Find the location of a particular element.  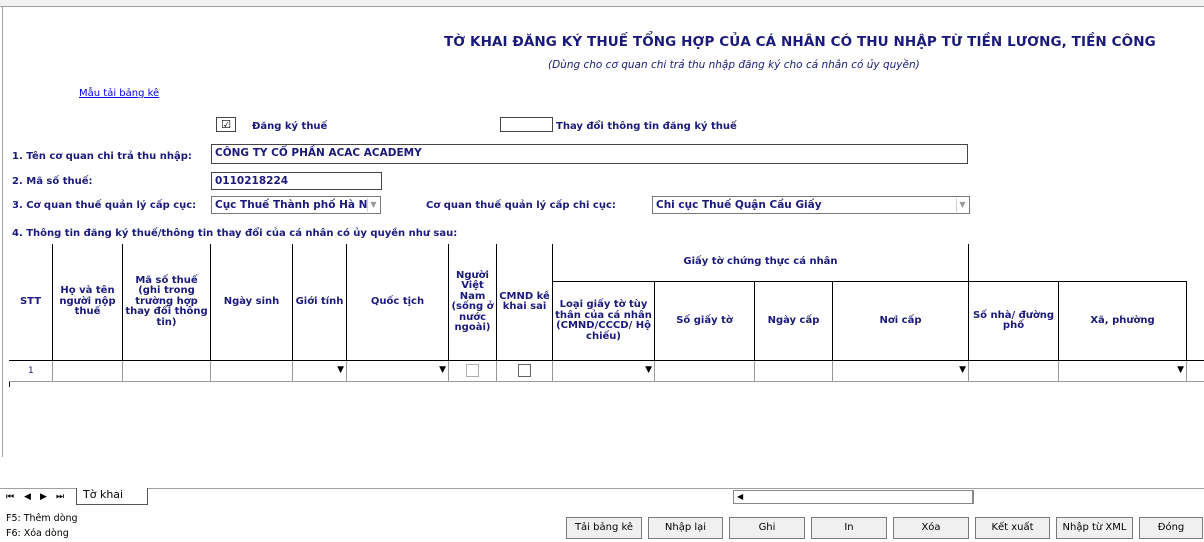

export-button: Kết xuất is located at coordinates (1012, 528).